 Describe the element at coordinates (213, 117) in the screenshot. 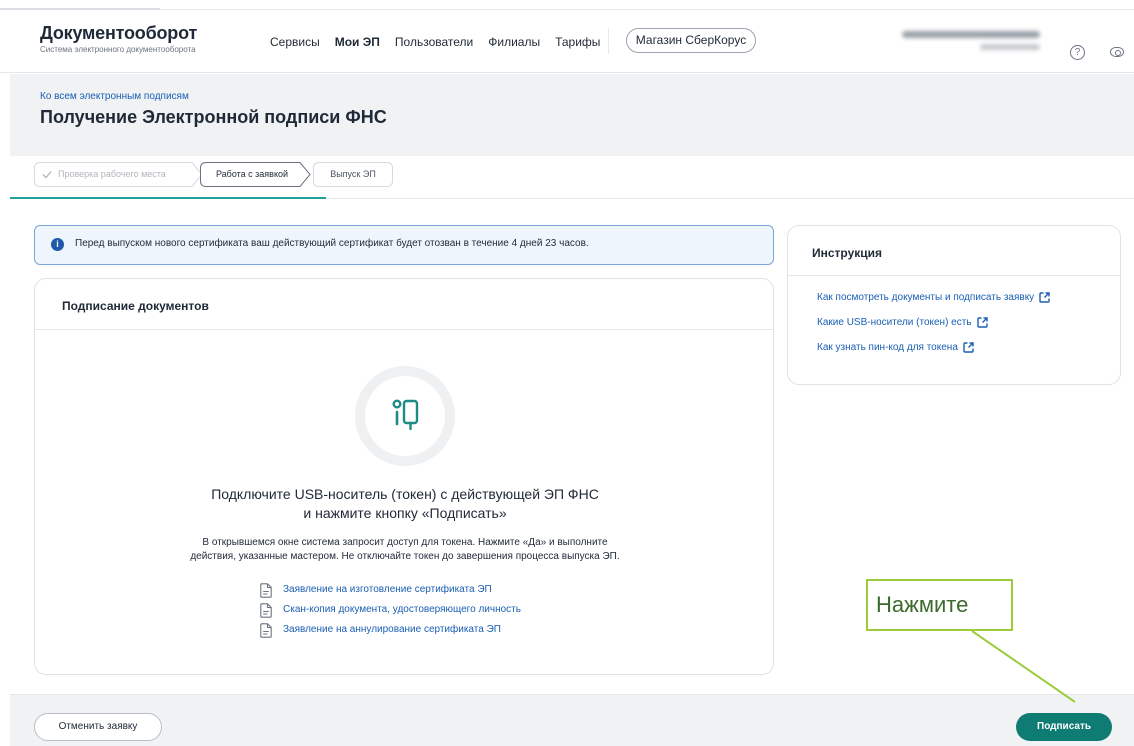

I see `page-title: Получение Электронной подписи ФНС` at that location.